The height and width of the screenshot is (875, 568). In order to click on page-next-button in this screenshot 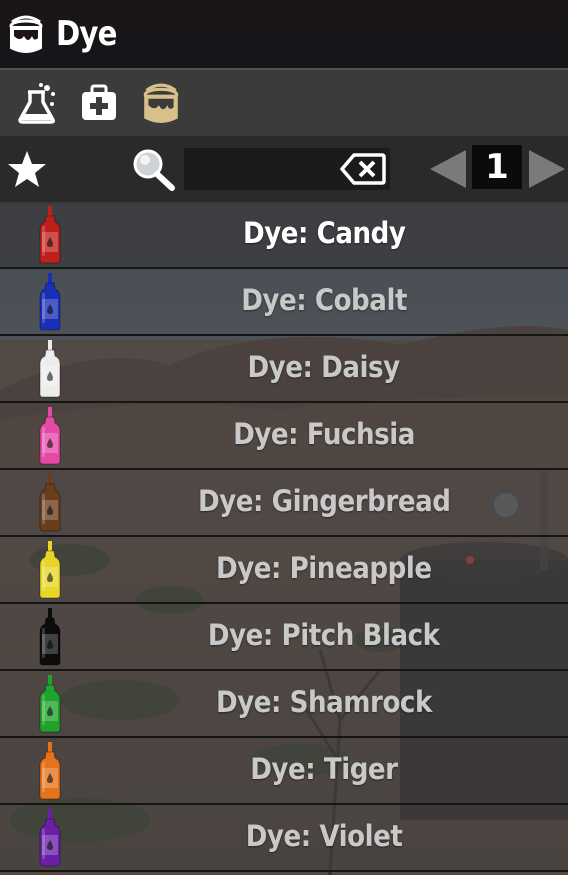, I will do `click(547, 169)`.